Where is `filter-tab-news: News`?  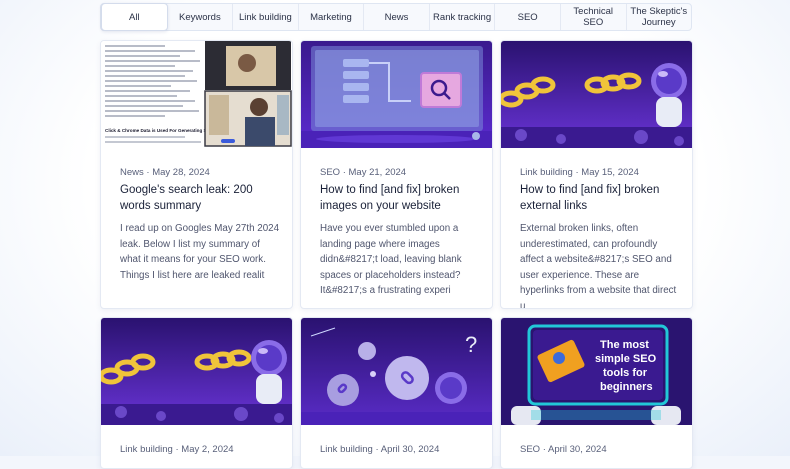
filter-tab-news: News is located at coordinates (397, 17).